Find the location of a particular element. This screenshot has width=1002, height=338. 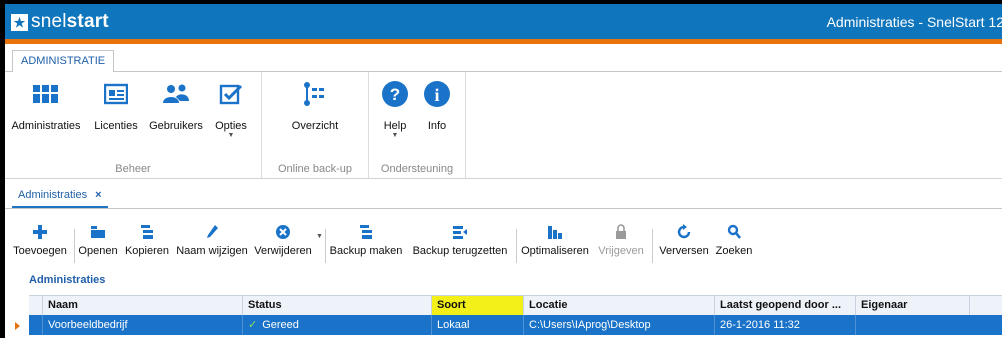

column-header-eigenaar: Eigenaar is located at coordinates (912, 305).